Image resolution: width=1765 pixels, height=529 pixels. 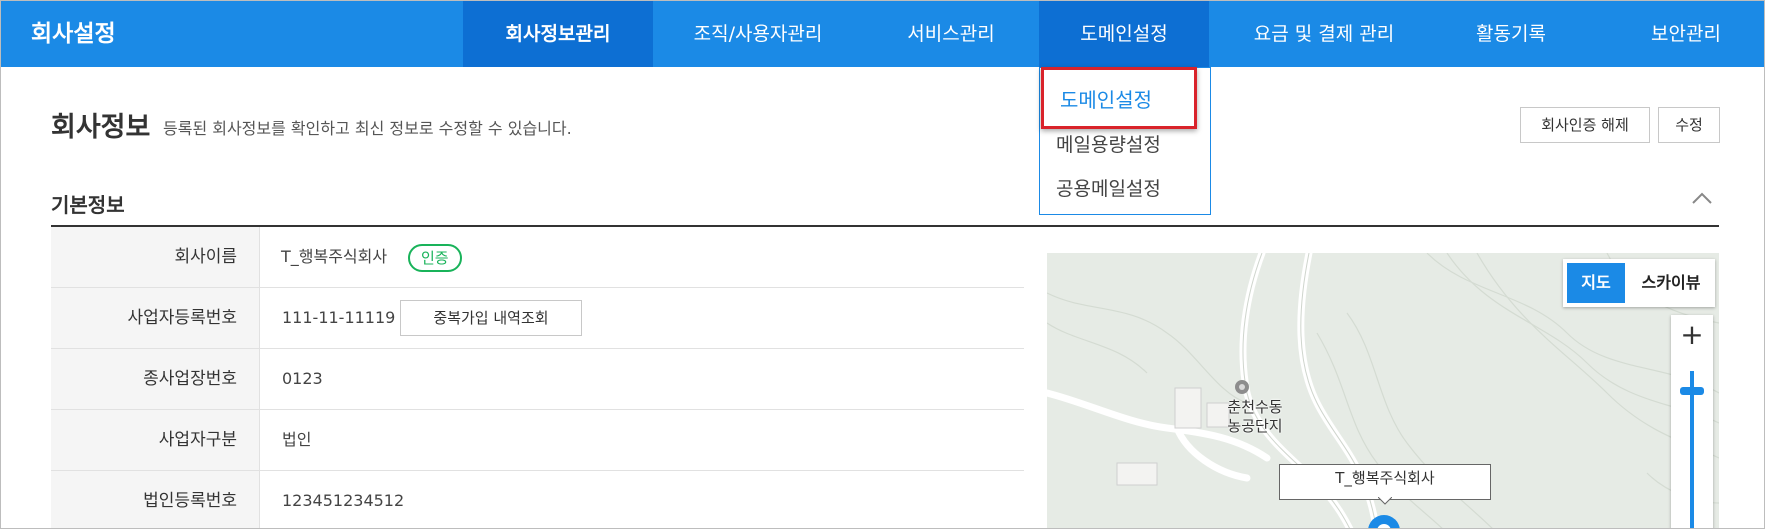 What do you see at coordinates (537, 257) in the screenshot?
I see `info-row-company-name: 회사이름 T_행복주식회사 인증` at bounding box center [537, 257].